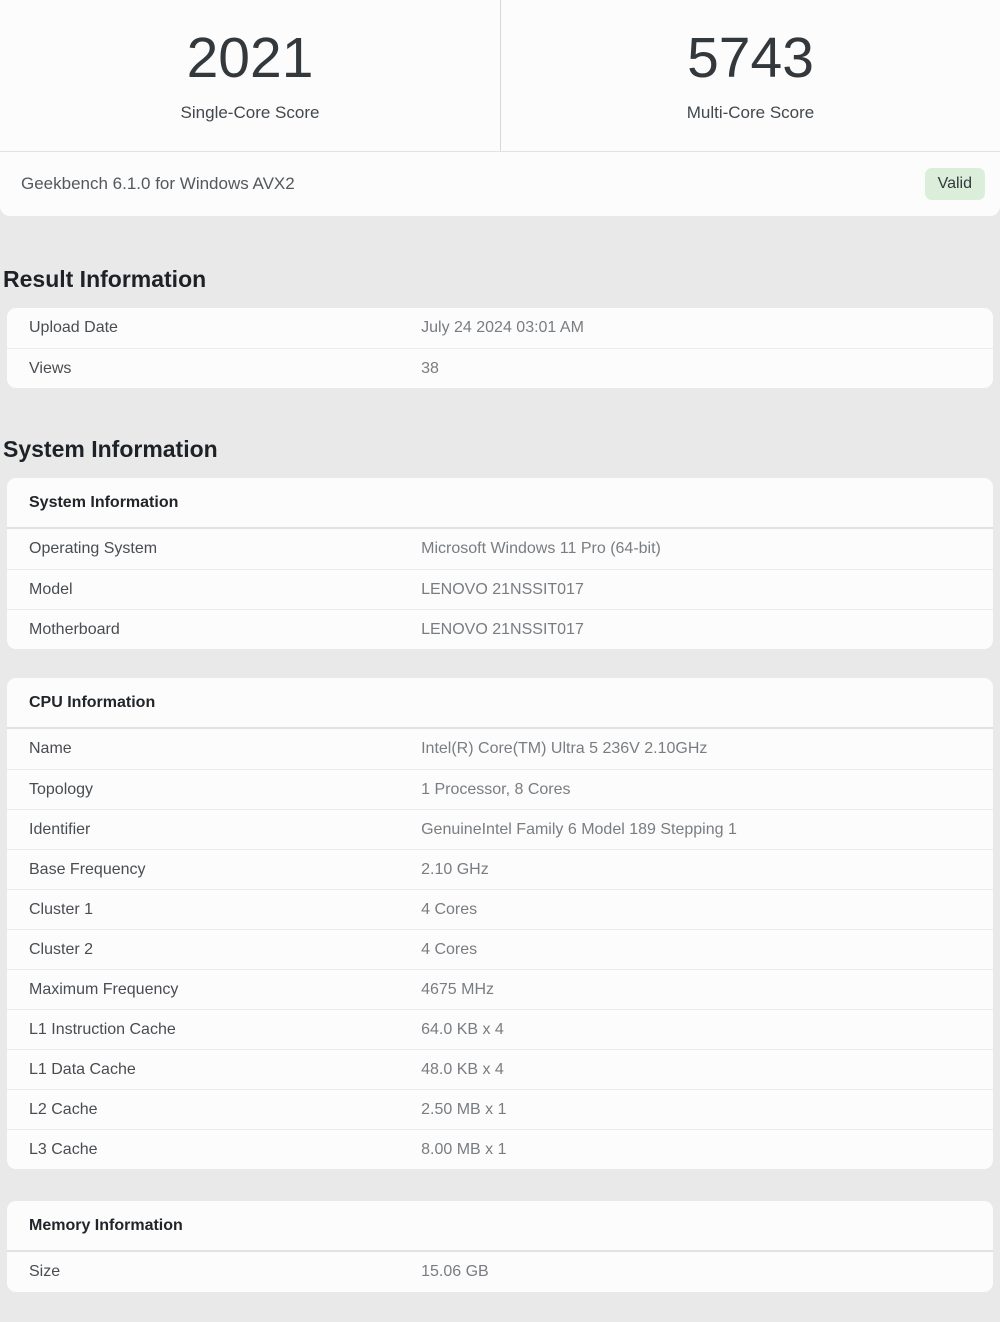  I want to click on row-value: 64.0 KB x 4, so click(462, 1029).